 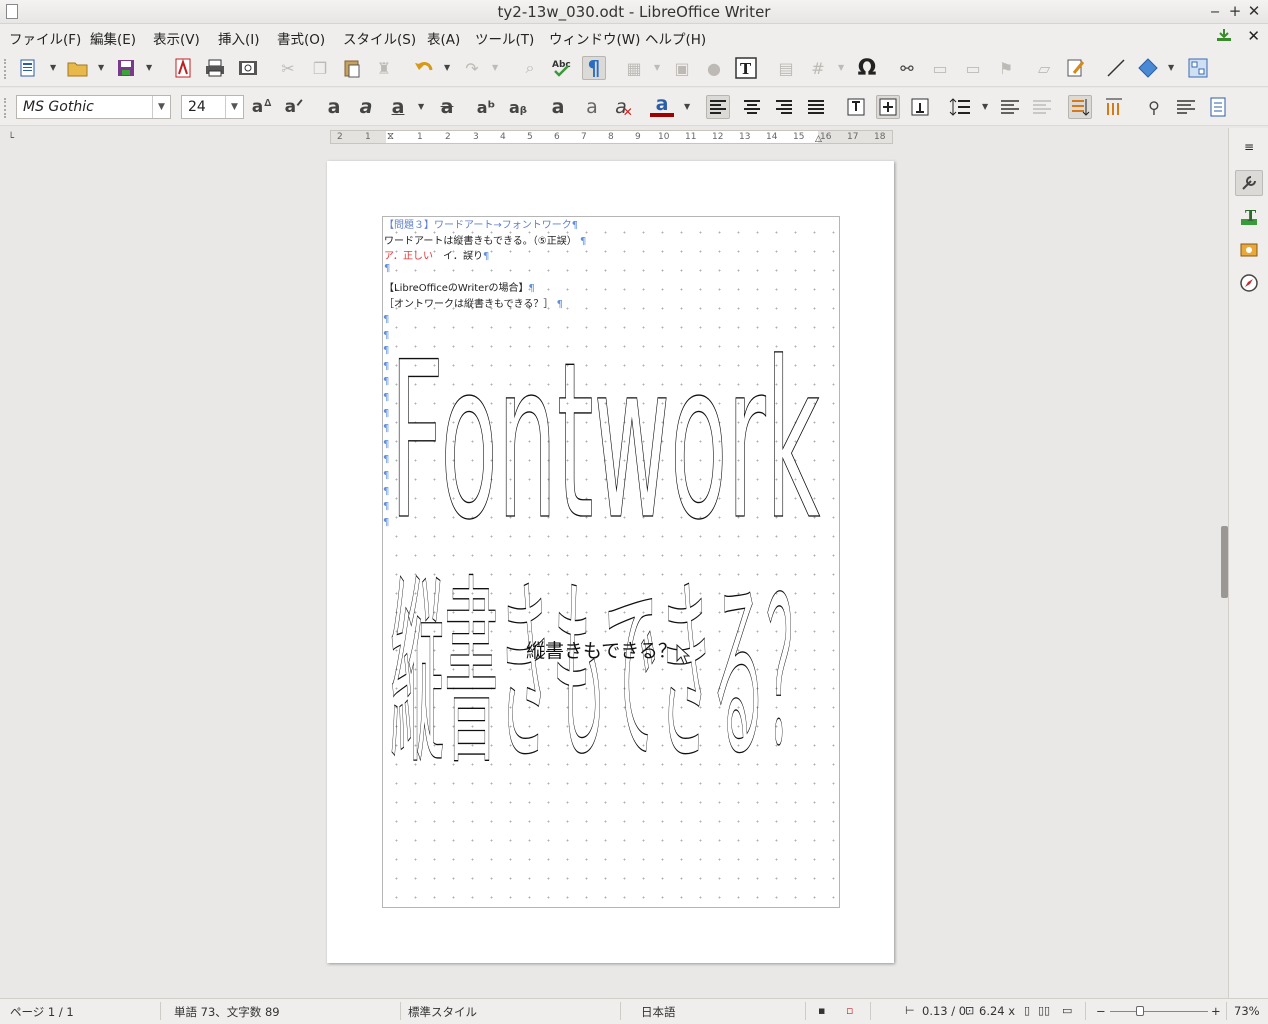 I want to click on object-position: 0.13 / 0., so click(x=946, y=1011).